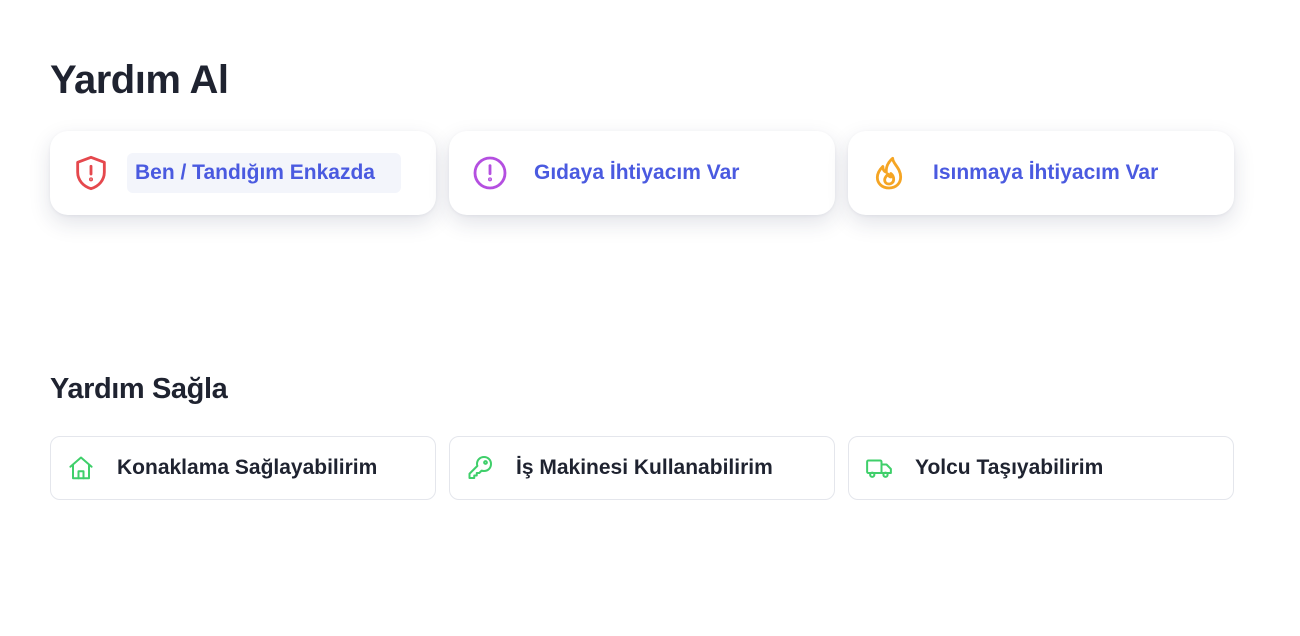 This screenshot has width=1300, height=636. I want to click on offer-card-accommodation: Konaklama Sağlayabilirim, so click(243, 468).